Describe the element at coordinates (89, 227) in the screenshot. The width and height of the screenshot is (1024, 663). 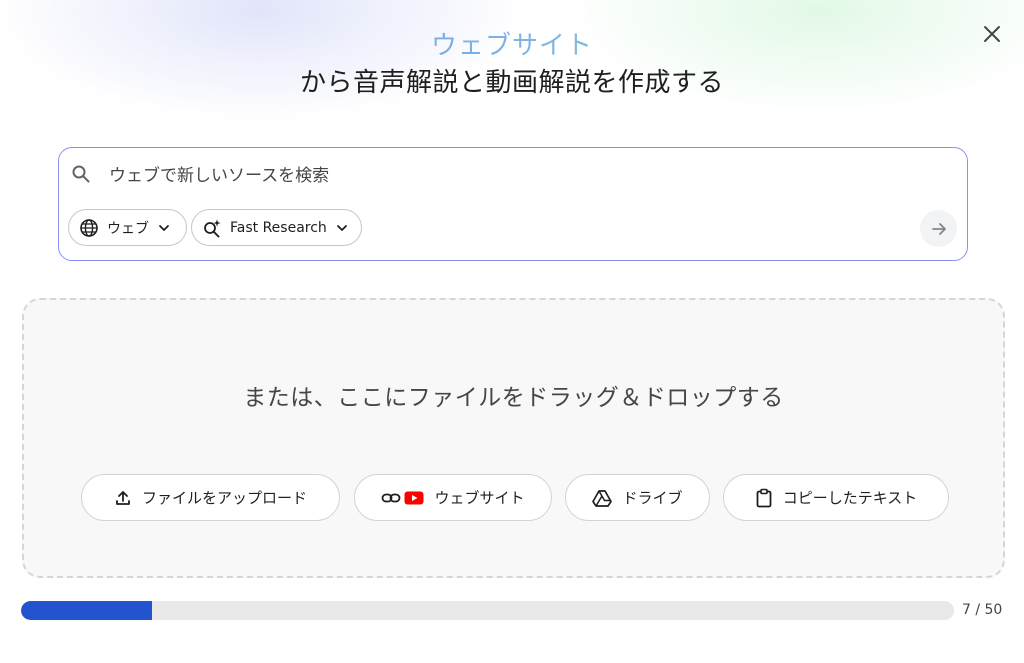
I see `globe-icon` at that location.